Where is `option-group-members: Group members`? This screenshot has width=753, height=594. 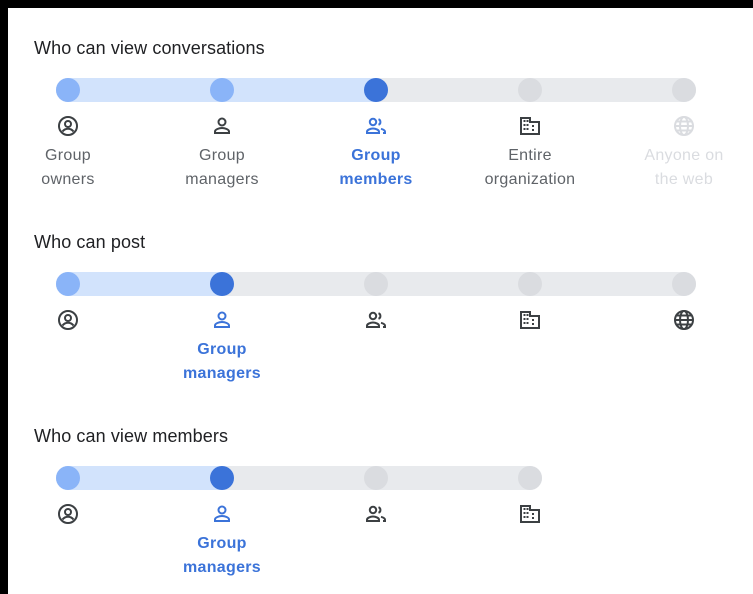 option-group-members: Group members is located at coordinates (376, 153).